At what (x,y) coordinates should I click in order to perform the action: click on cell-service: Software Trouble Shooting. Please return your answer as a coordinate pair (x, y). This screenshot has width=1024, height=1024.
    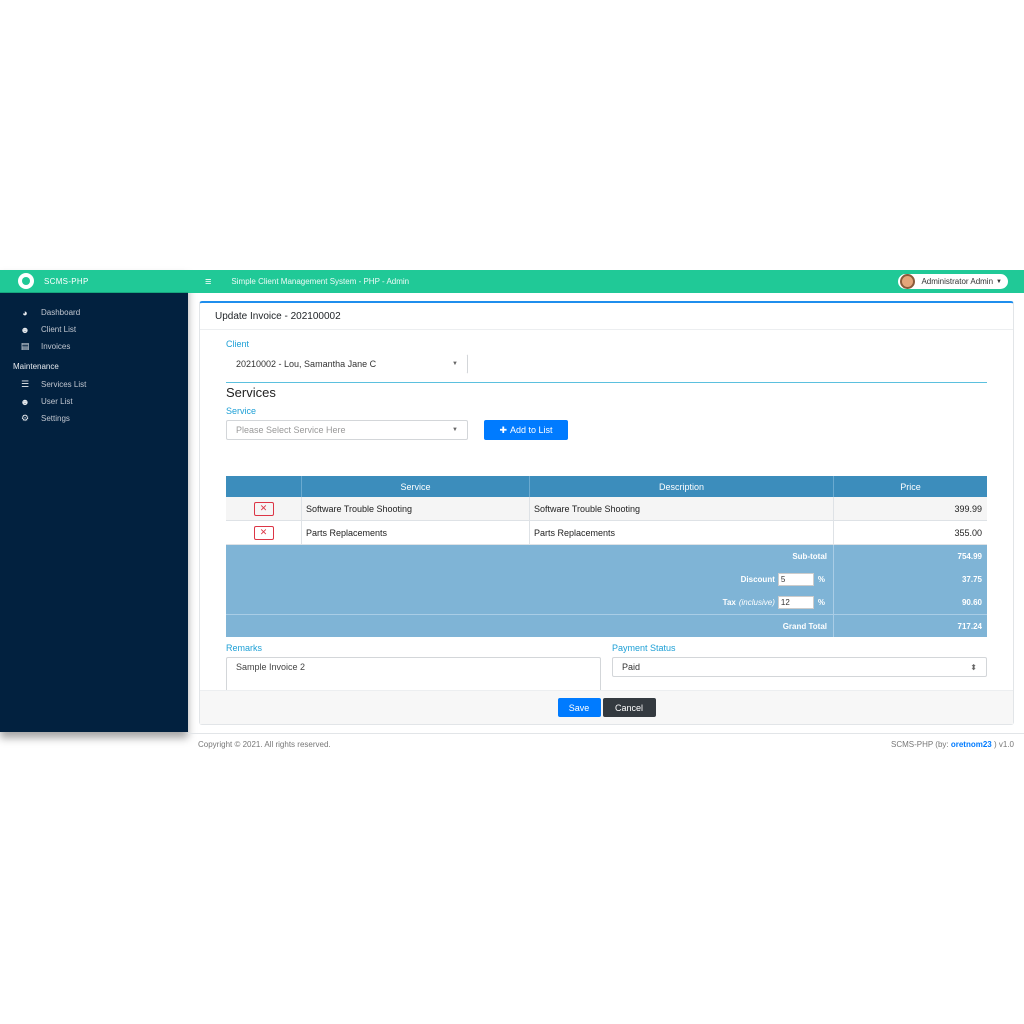
    Looking at the image, I should click on (416, 508).